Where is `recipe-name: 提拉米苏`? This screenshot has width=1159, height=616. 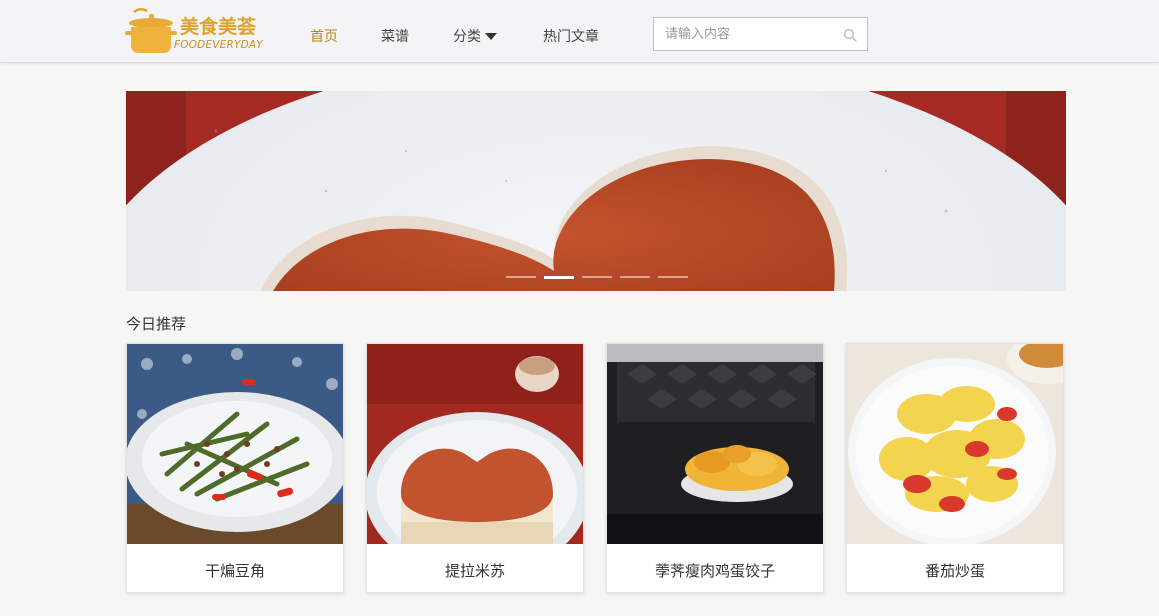 recipe-name: 提拉米苏 is located at coordinates (474, 571).